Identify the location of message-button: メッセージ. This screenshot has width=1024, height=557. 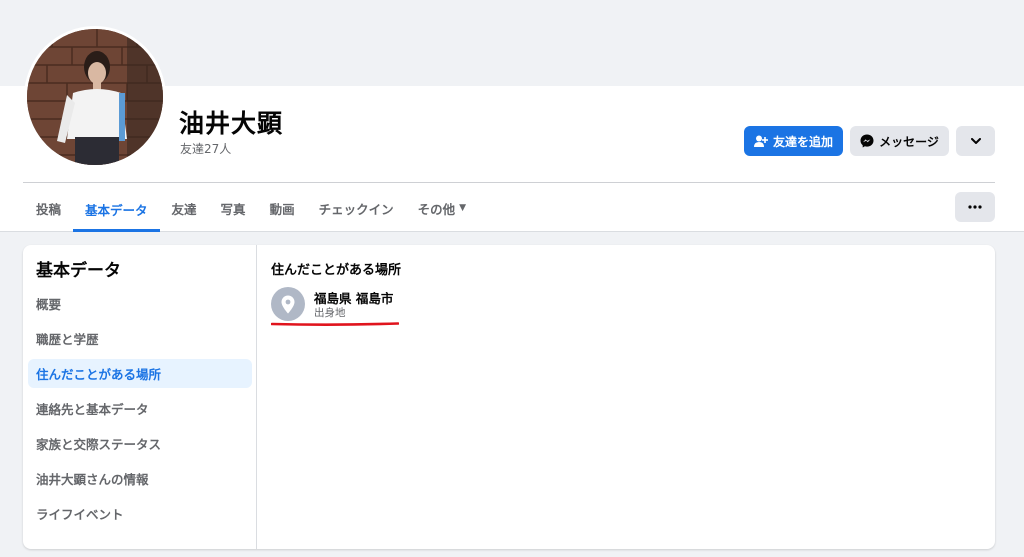
(899, 141).